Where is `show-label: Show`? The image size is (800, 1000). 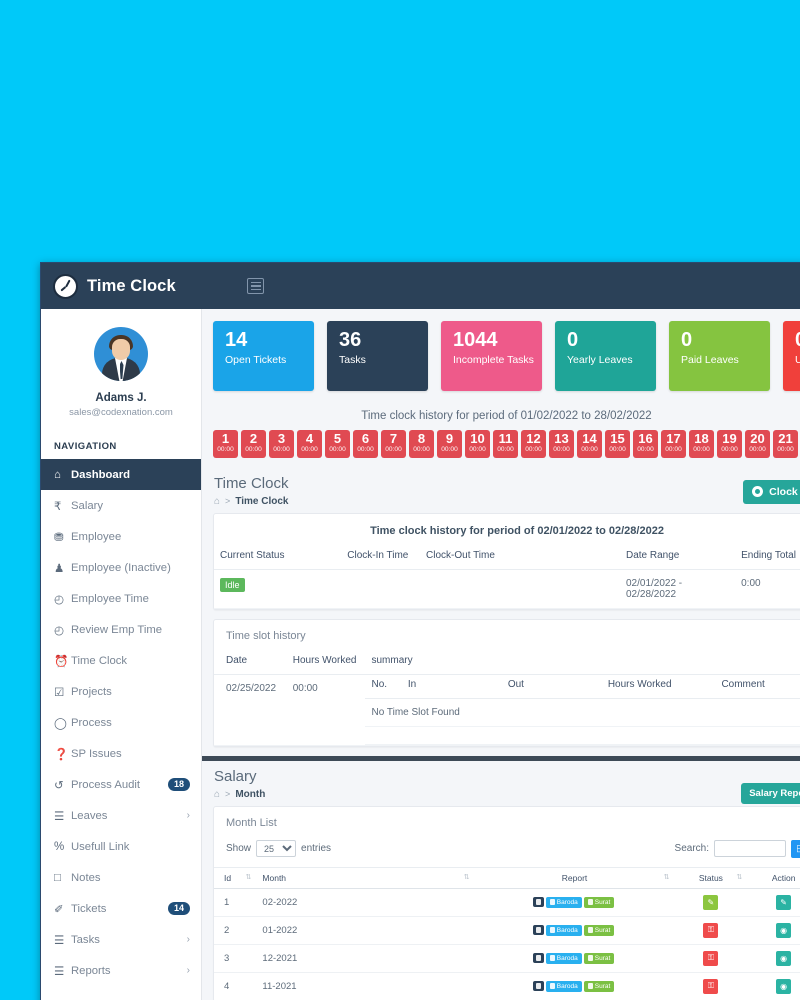 show-label: Show is located at coordinates (239, 849).